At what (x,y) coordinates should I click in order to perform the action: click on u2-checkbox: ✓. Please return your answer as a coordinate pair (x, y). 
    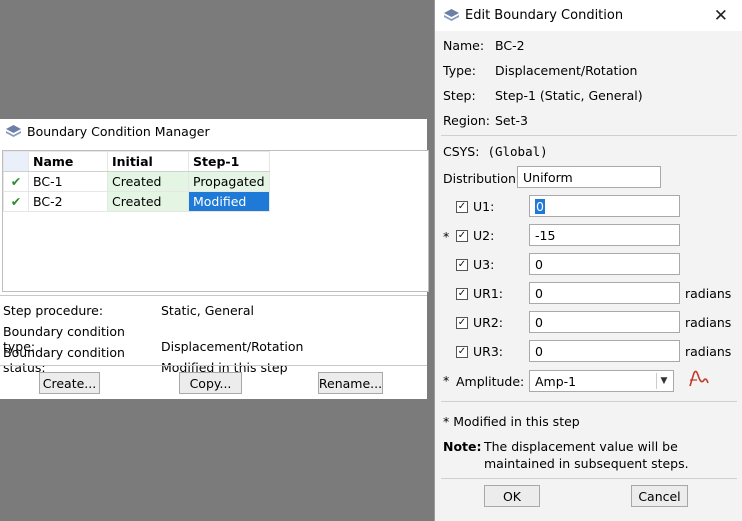
    Looking at the image, I should click on (462, 236).